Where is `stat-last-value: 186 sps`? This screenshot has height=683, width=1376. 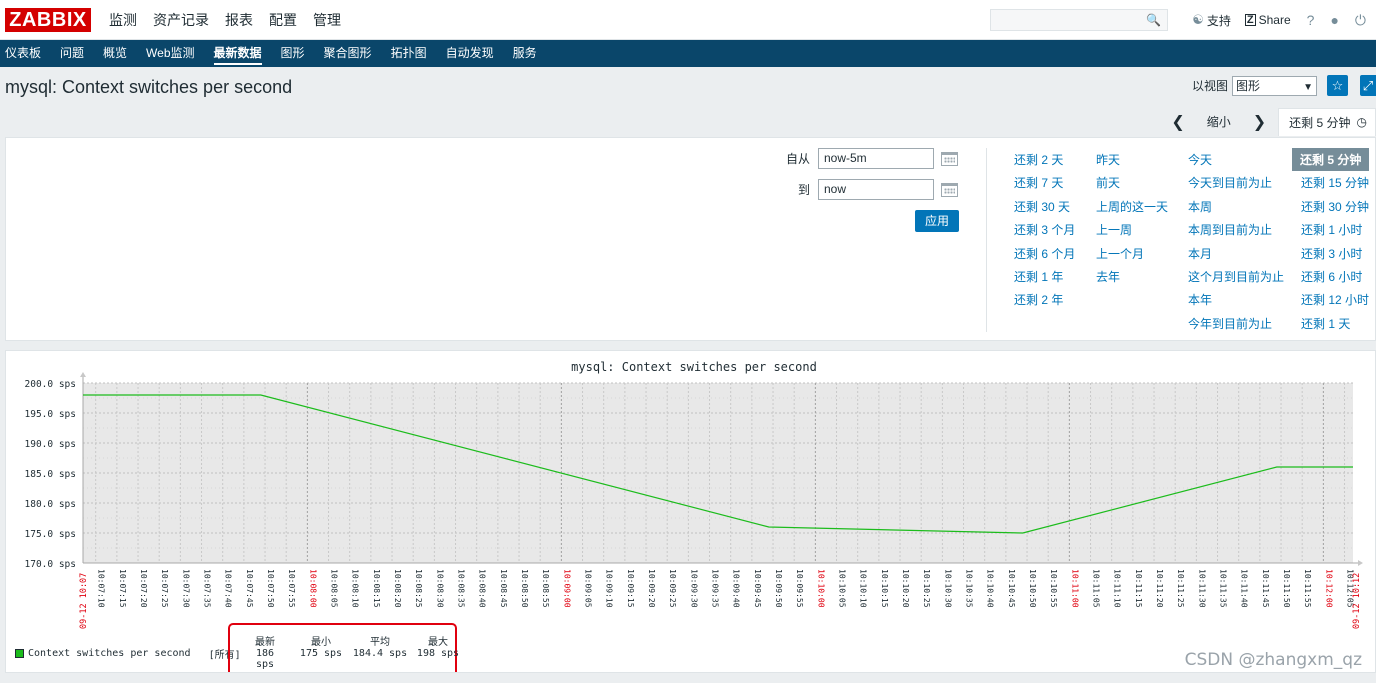 stat-last-value: 186 sps is located at coordinates (265, 659).